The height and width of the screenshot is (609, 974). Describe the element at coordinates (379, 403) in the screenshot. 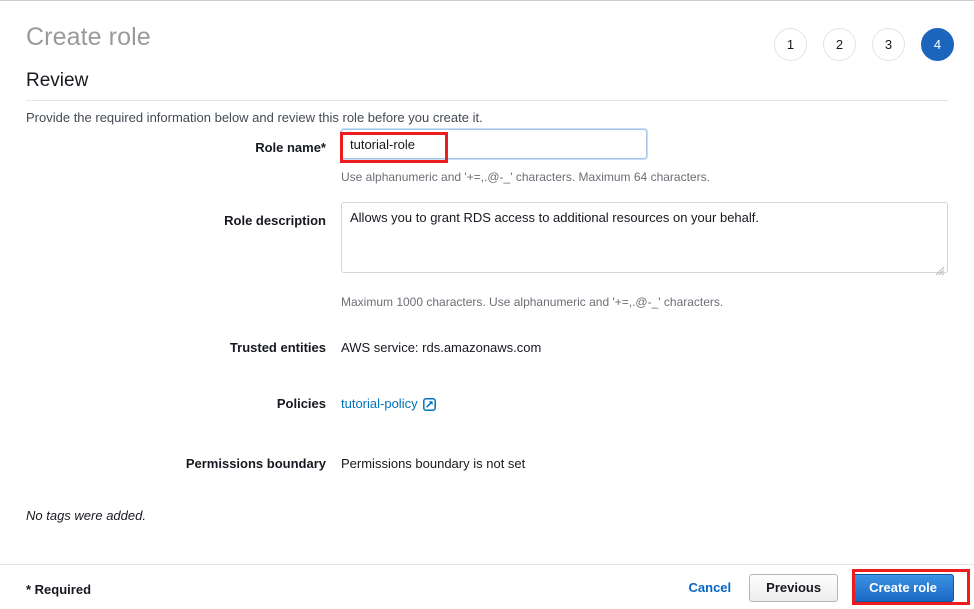

I see `policy-link-label: tutorial-policy` at that location.